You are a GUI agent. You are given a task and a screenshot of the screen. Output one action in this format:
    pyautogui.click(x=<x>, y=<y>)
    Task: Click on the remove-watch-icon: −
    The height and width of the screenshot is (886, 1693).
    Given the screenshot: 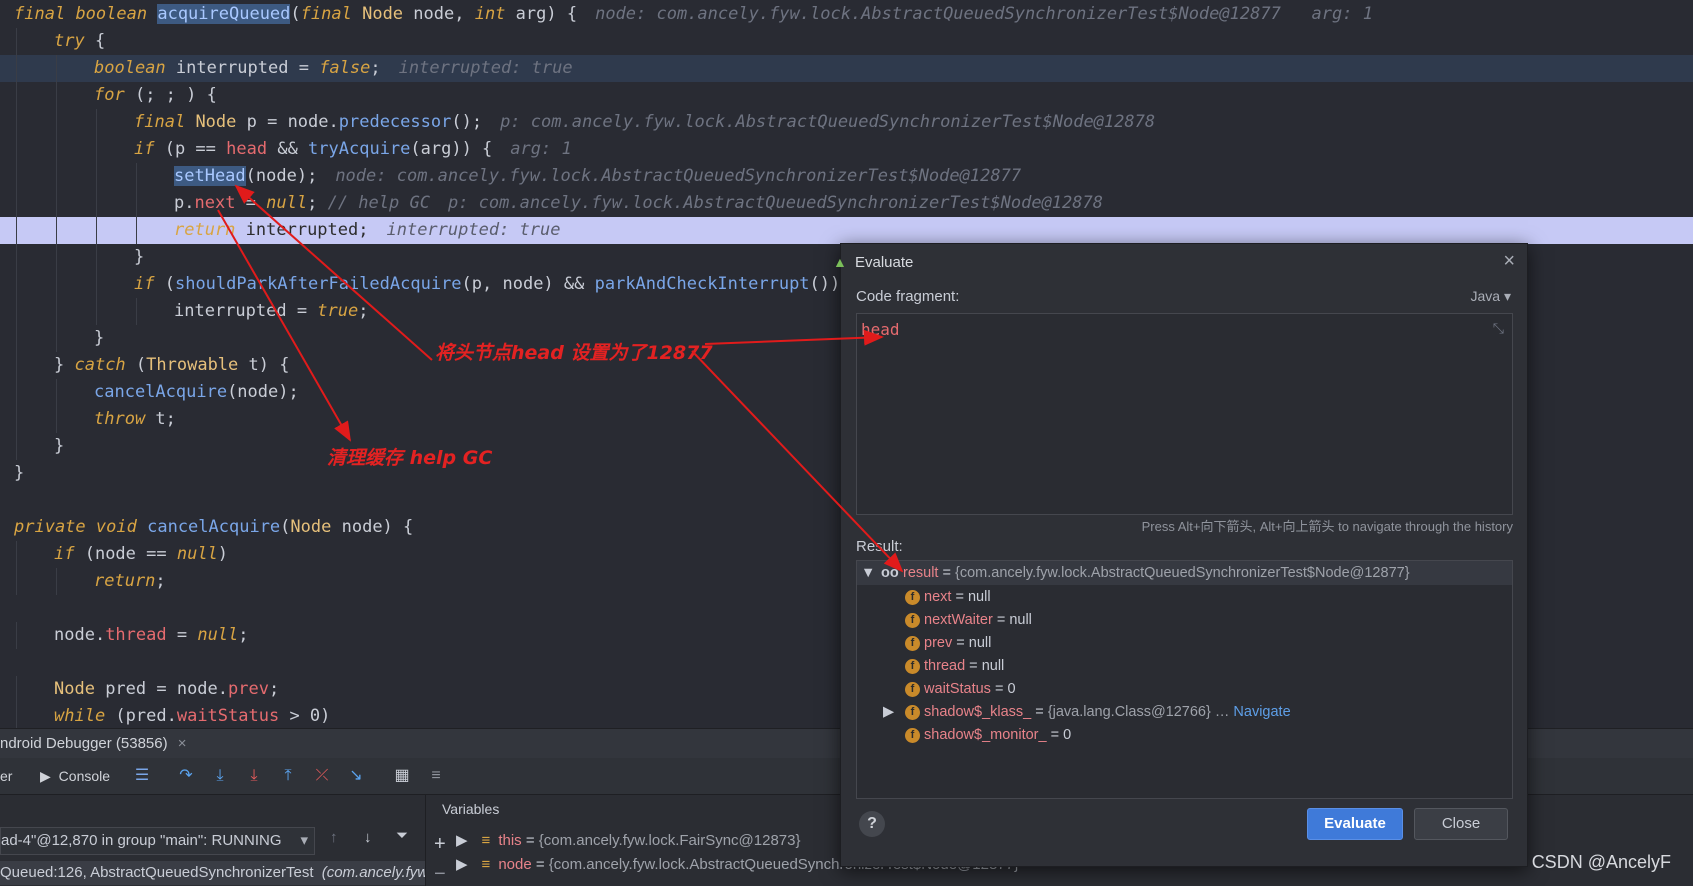 What is the action you would take?
    pyautogui.click(x=440, y=874)
    